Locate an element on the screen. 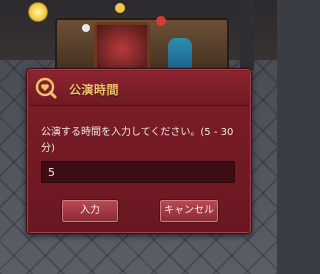 The height and width of the screenshot is (274, 320). ok-button: 入力 is located at coordinates (90, 211).